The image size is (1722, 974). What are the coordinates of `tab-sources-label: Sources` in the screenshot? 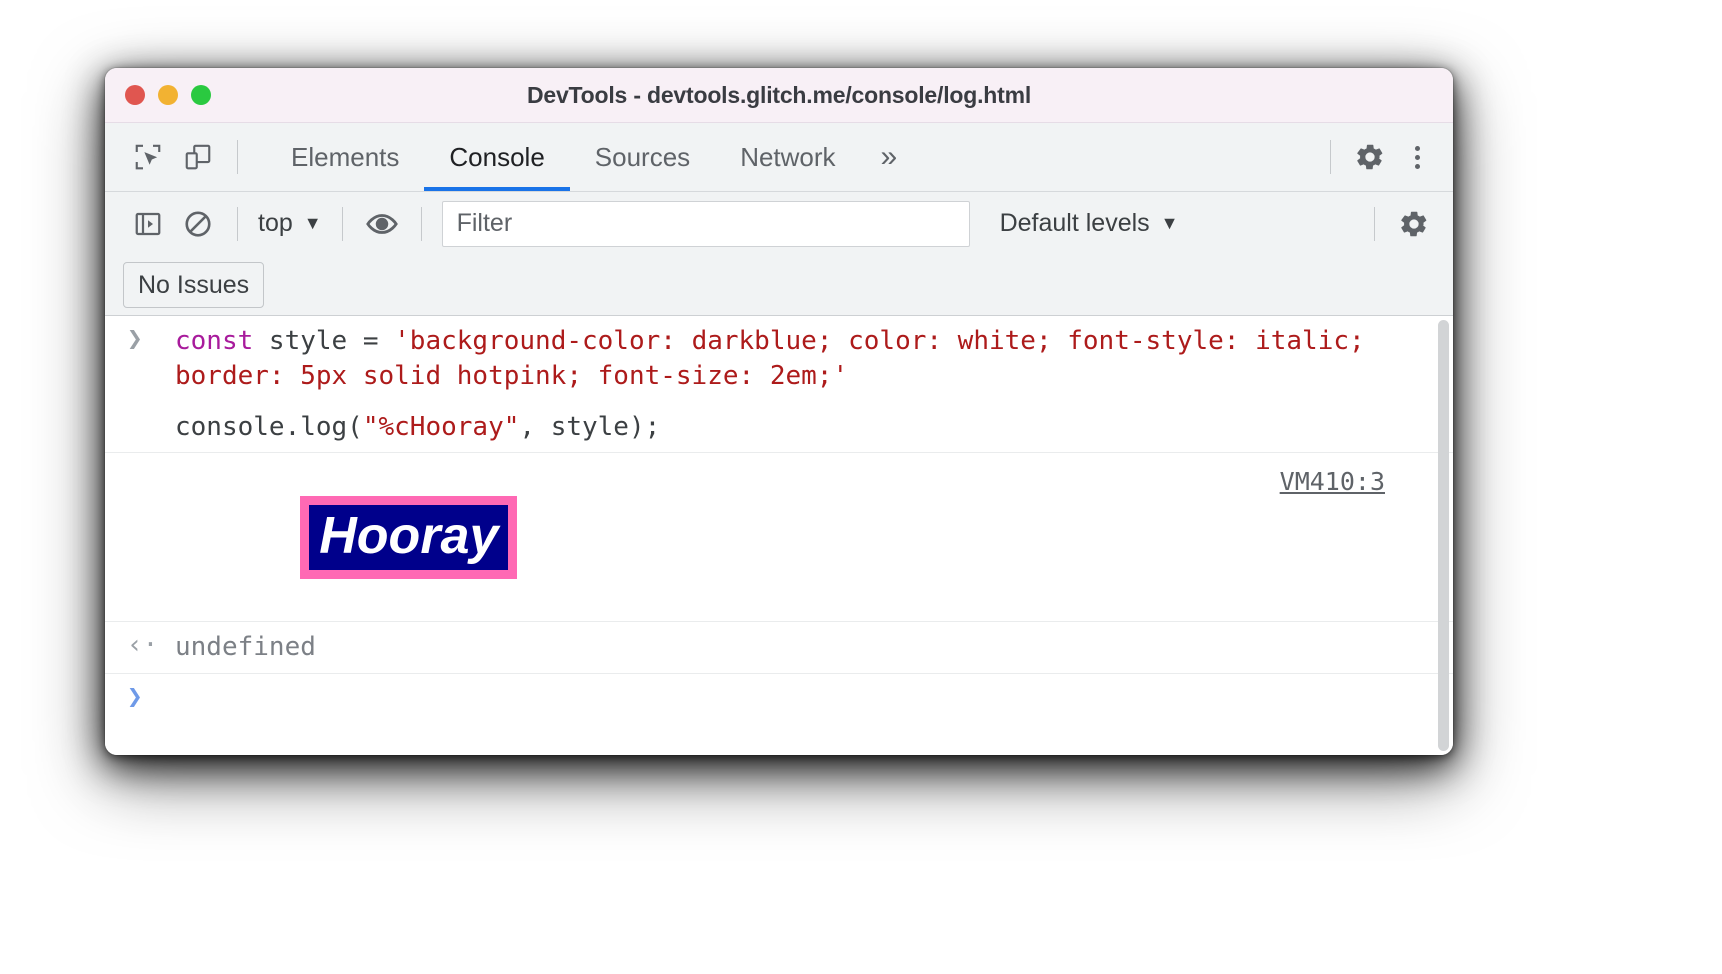 It's located at (642, 156).